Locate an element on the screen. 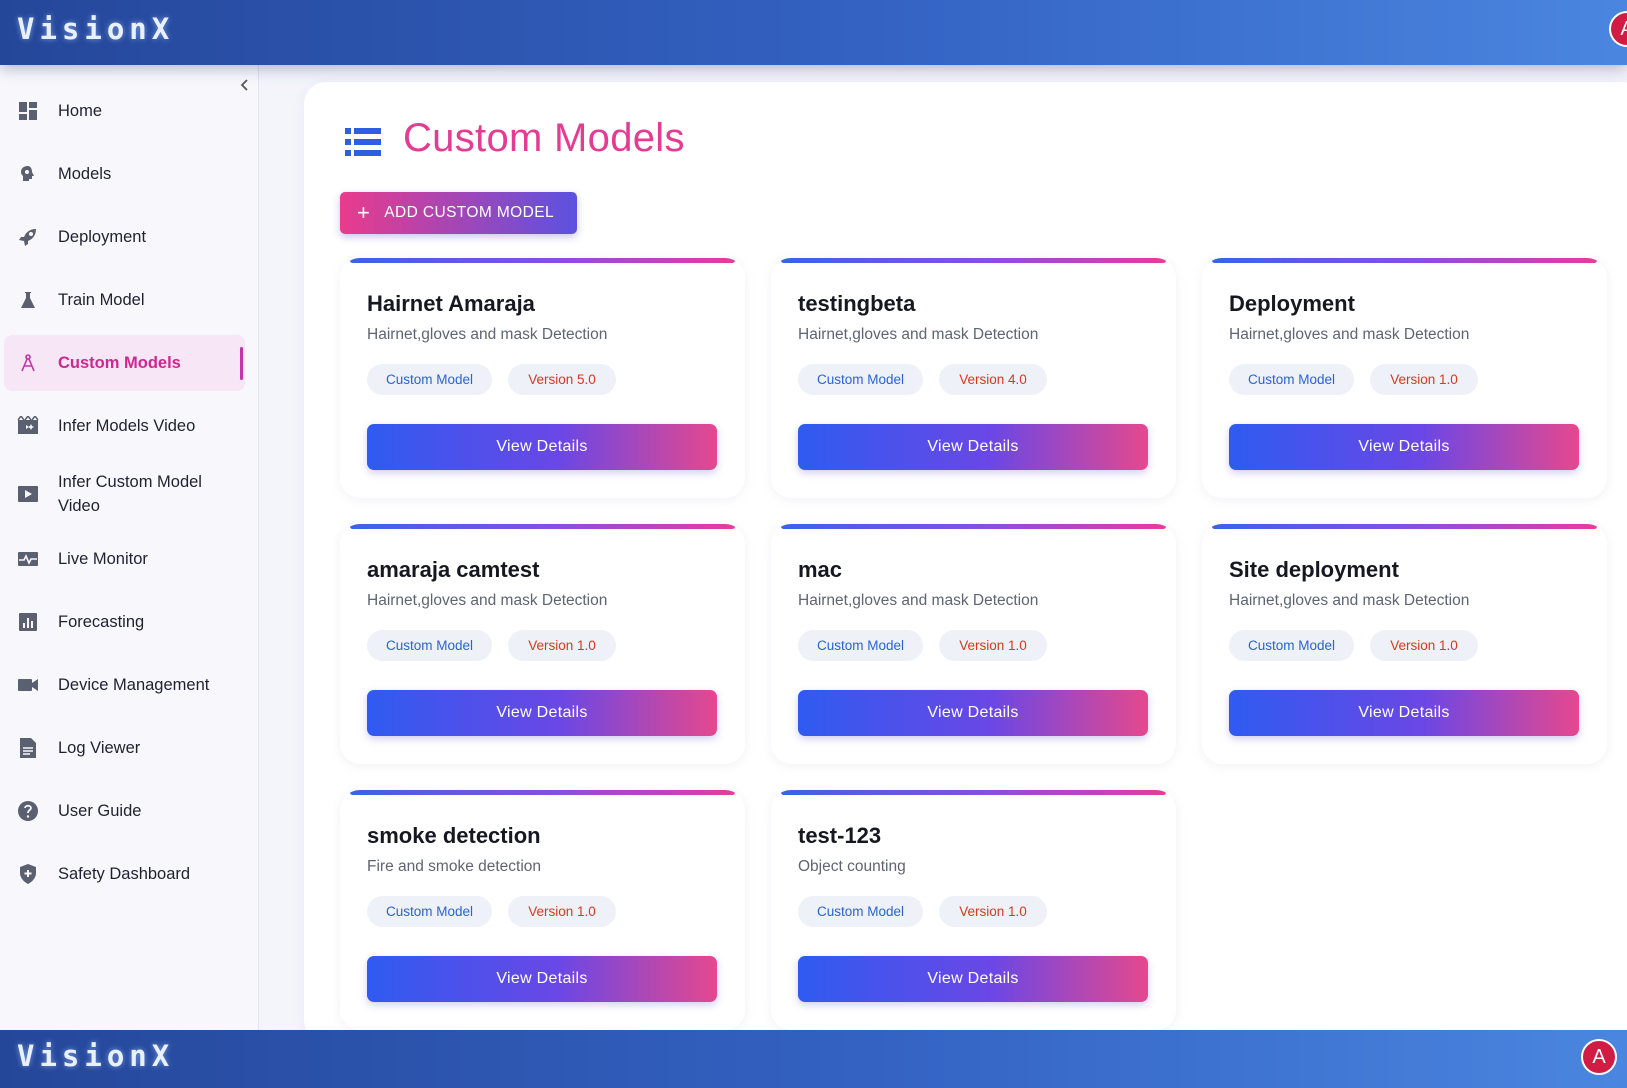 Image resolution: width=1627 pixels, height=1088 pixels. card-title: test-123 is located at coordinates (840, 835).